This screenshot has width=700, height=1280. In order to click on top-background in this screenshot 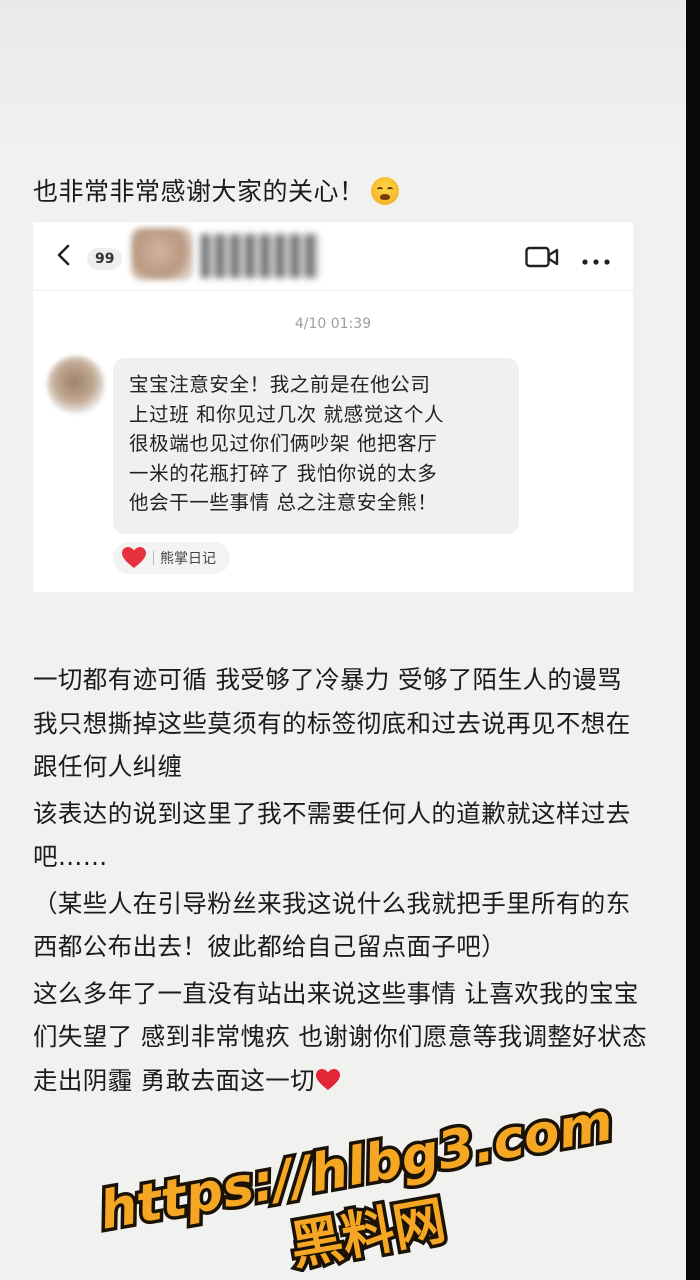, I will do `click(350, 75)`.